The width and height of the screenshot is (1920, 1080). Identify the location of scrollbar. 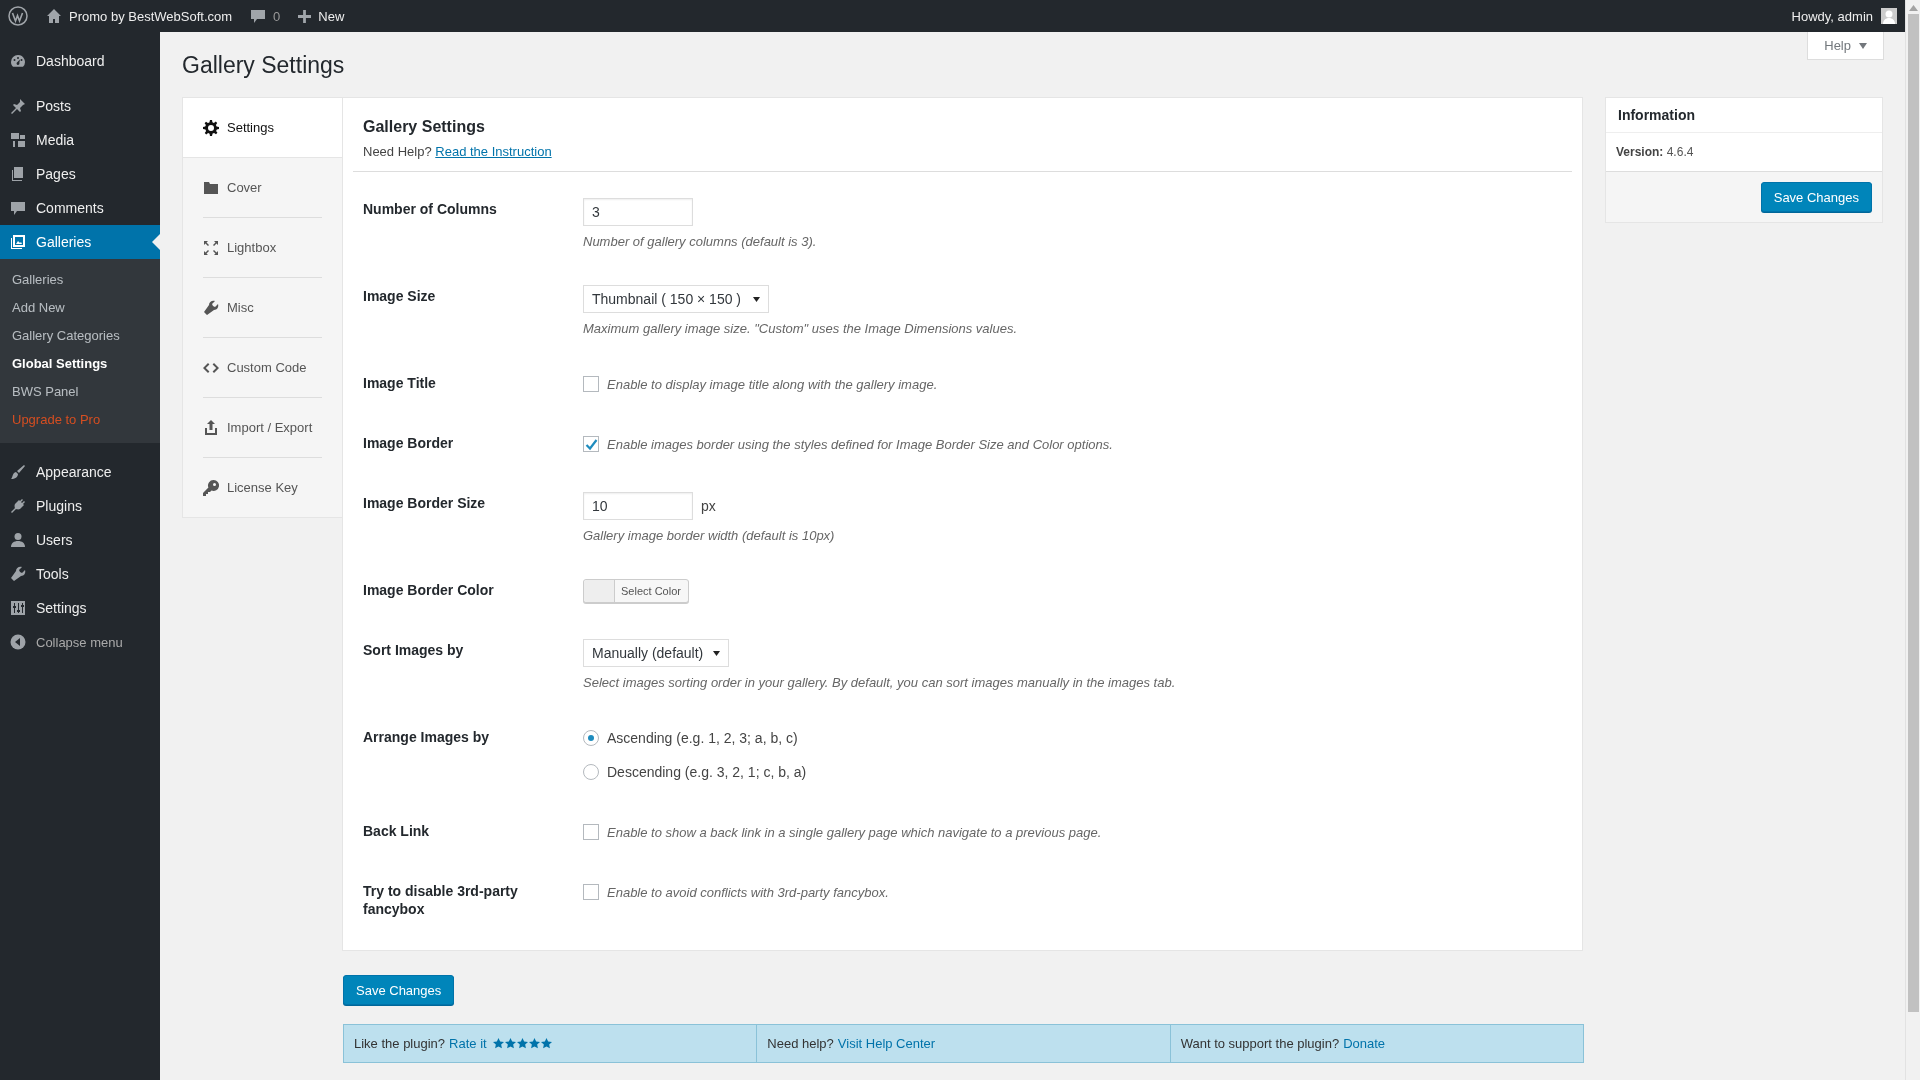
(1912, 540).